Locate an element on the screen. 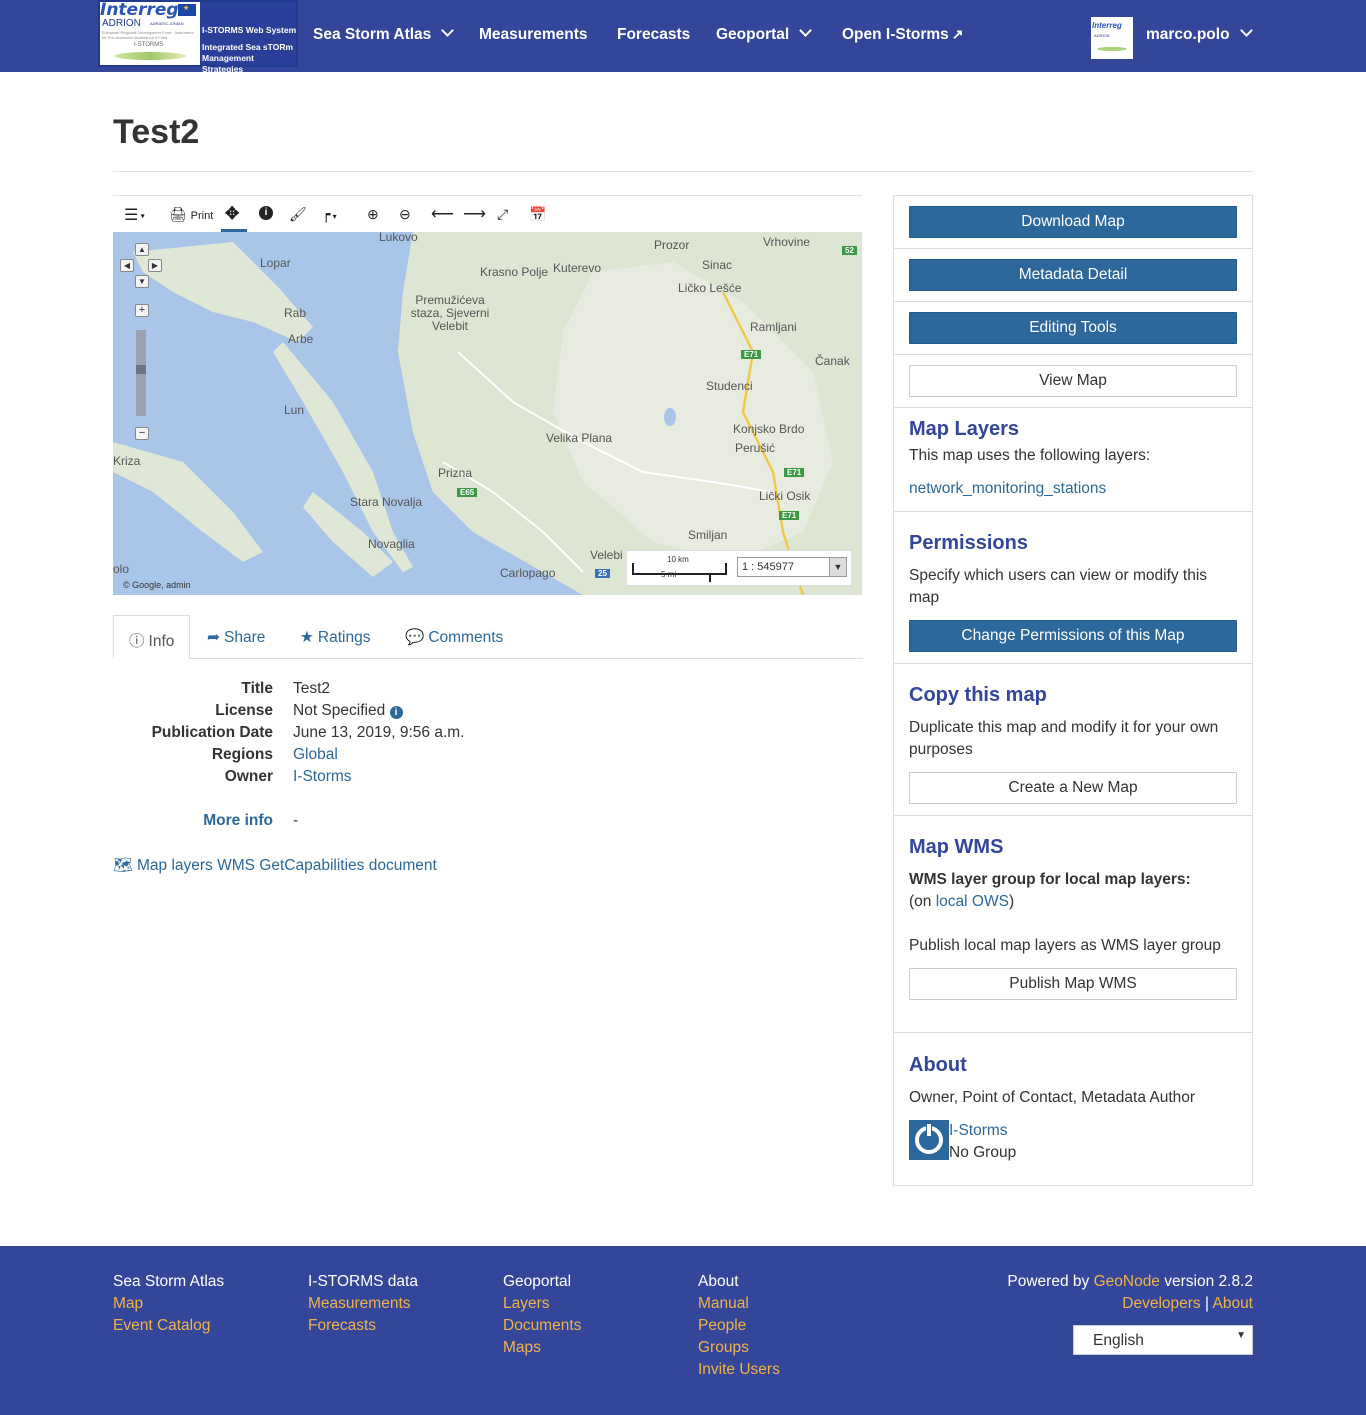  metadata-detail-button: Metadata Detail is located at coordinates (1073, 275).